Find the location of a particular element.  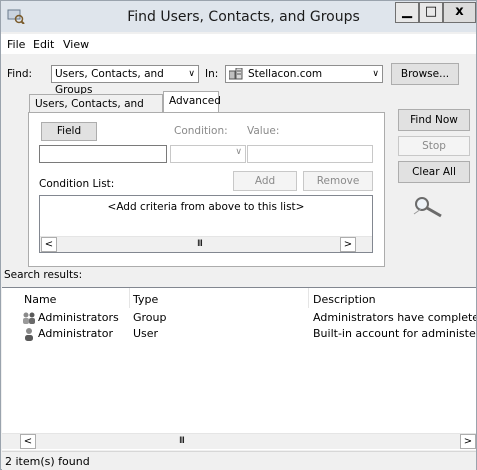

result-type: Group is located at coordinates (150, 317).